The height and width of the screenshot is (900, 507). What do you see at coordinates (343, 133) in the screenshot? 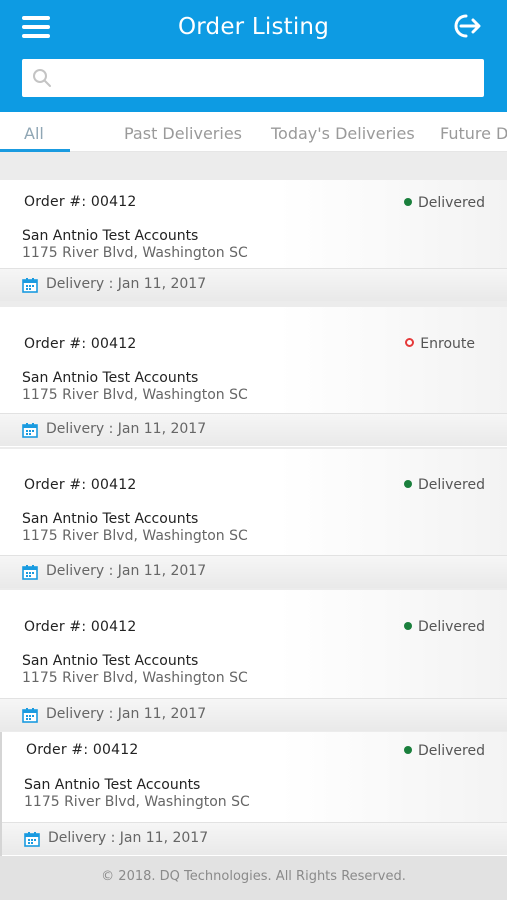
I see `tab-todays-deliveries: Today's Deliveries` at bounding box center [343, 133].